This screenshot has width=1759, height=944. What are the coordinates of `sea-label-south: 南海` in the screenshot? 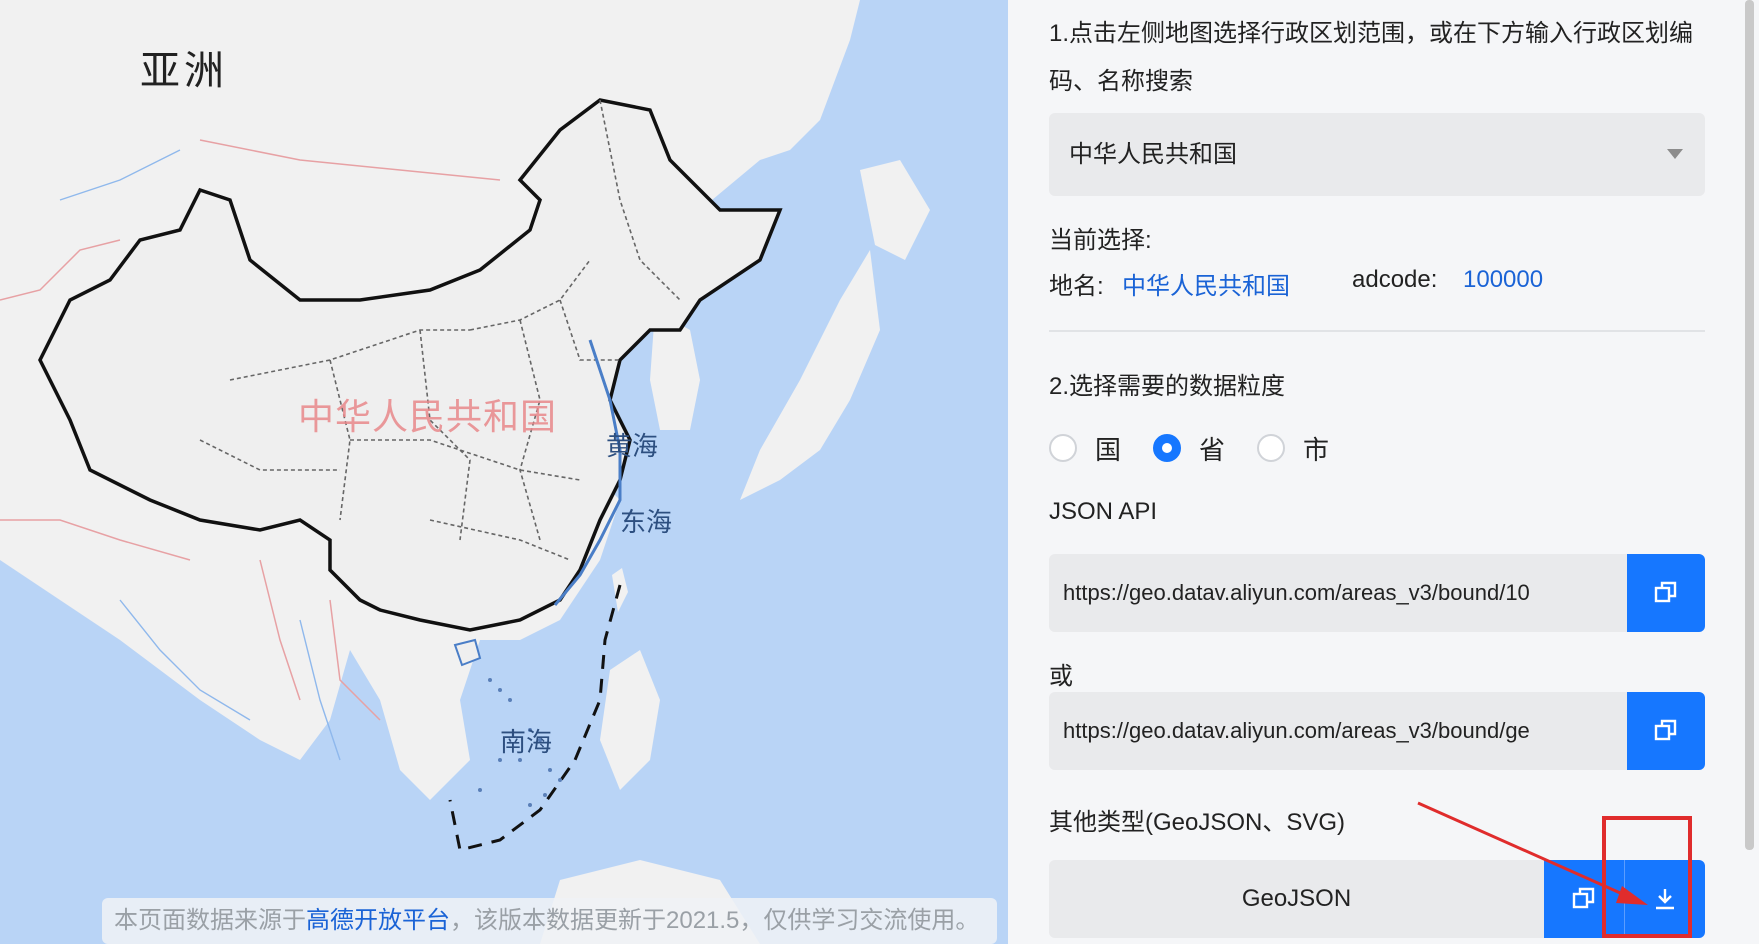 It's located at (526, 742).